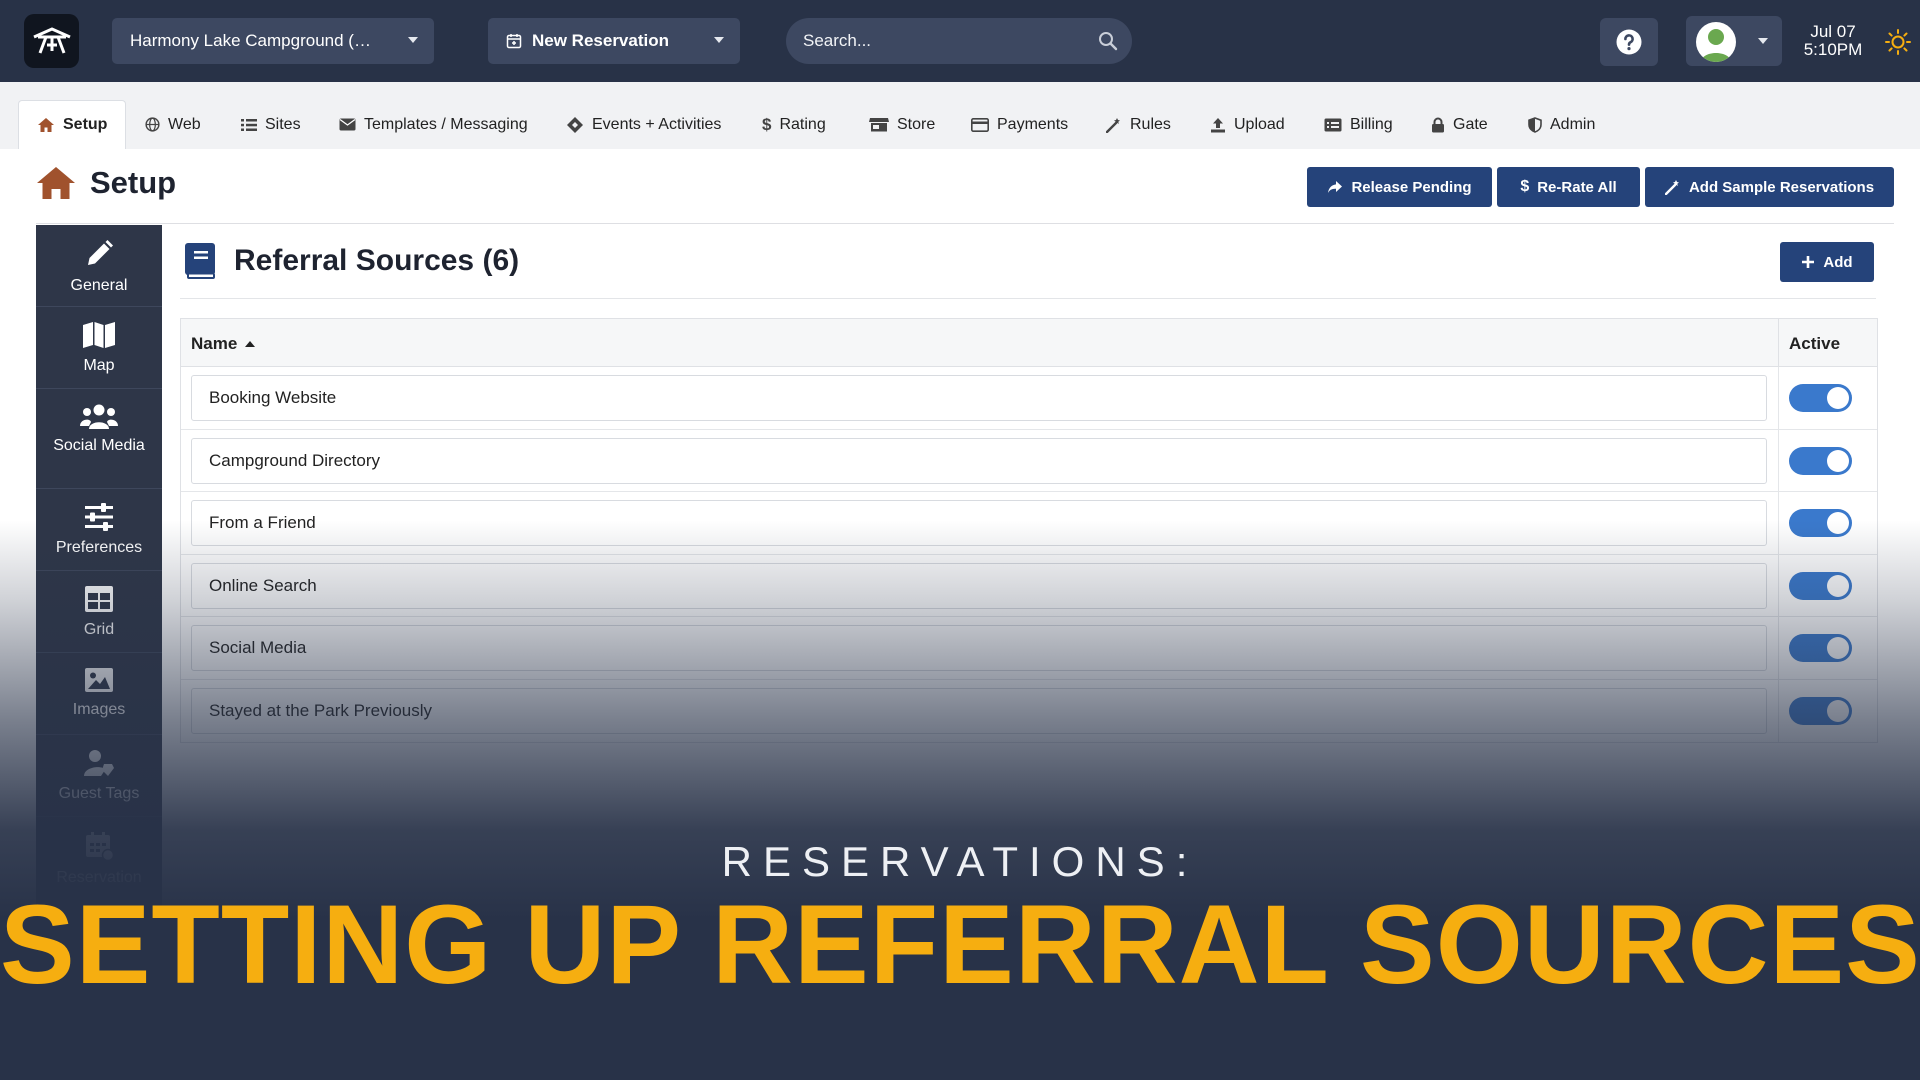 This screenshot has width=1920, height=1080. Describe the element at coordinates (106, 183) in the screenshot. I see `page-header: Setup` at that location.